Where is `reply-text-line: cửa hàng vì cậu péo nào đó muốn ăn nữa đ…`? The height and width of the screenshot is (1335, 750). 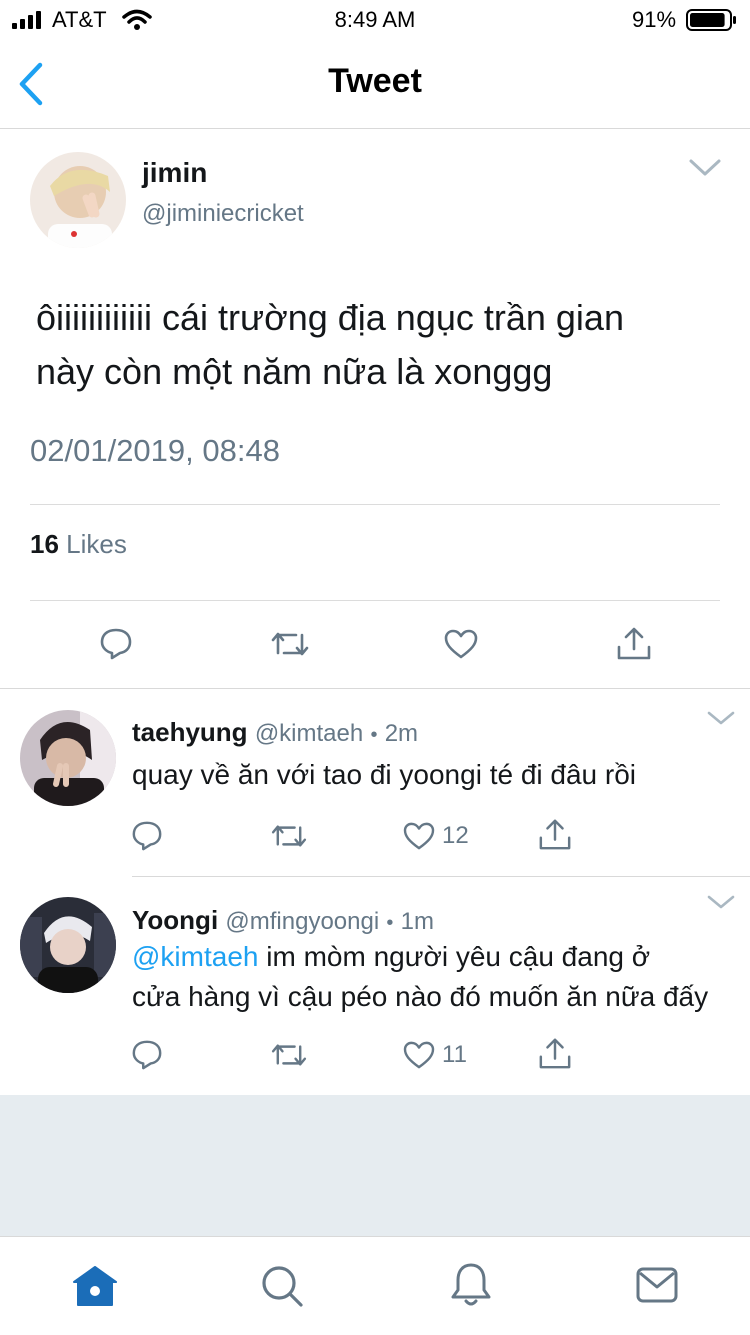
reply-text-line: cửa hàng vì cậu péo nào đó muốn ăn nữa đ… is located at coordinates (420, 996).